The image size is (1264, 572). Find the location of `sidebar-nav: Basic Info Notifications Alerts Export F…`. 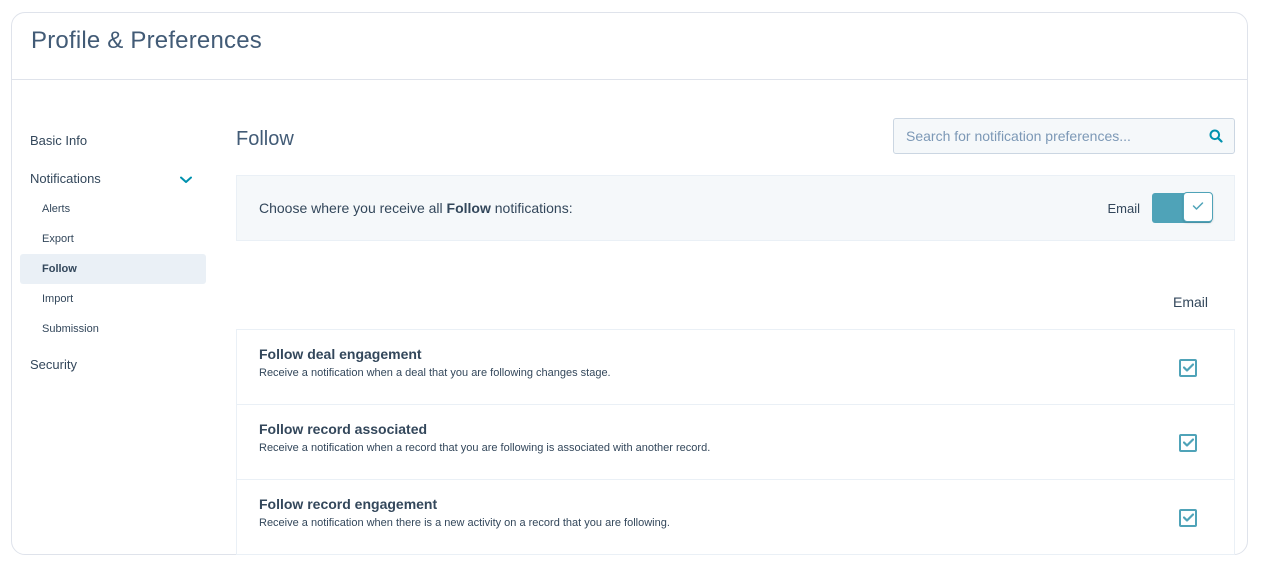

sidebar-nav: Basic Info Notifications Alerts Export F… is located at coordinates (113, 253).